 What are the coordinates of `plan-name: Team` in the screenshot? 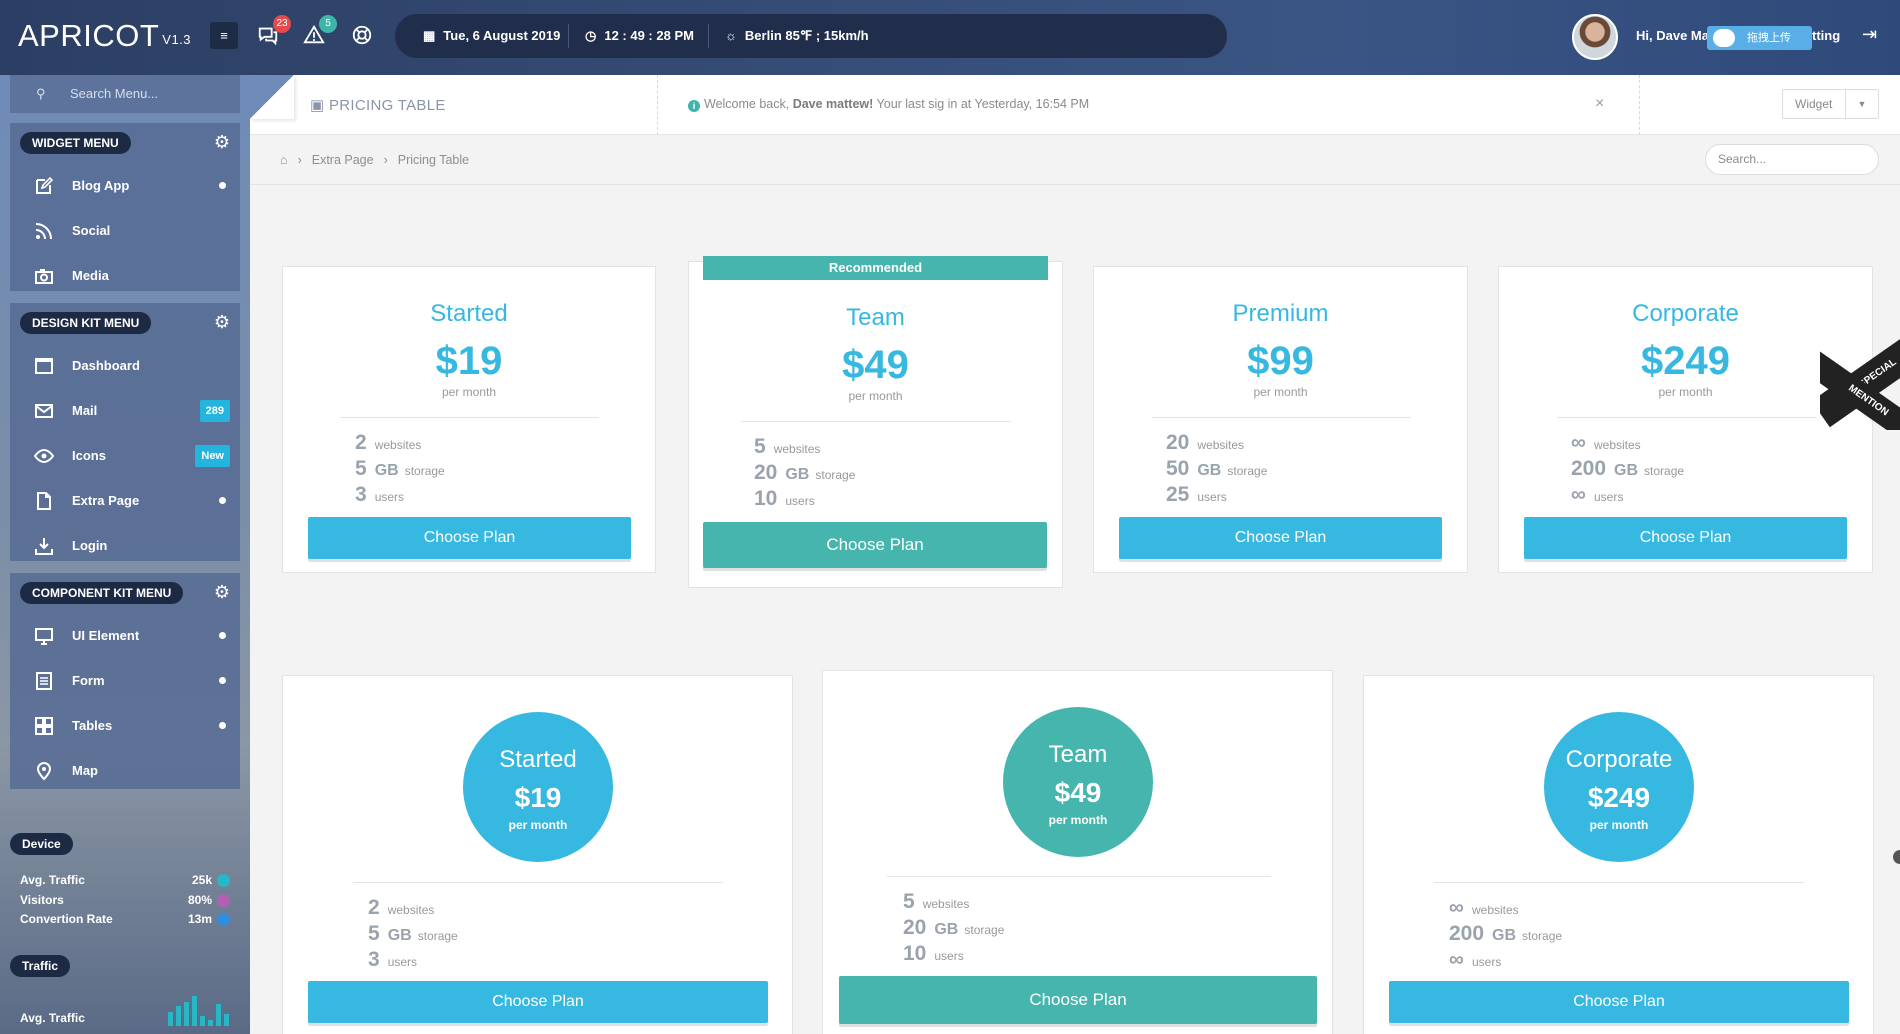 It's located at (875, 317).